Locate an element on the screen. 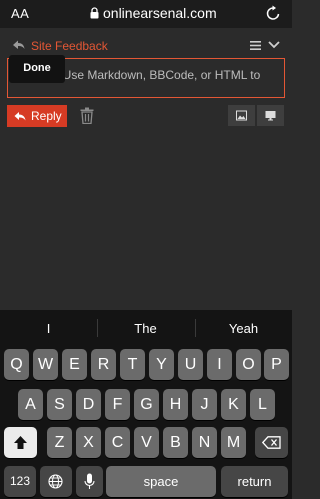  lock-icon is located at coordinates (94, 13).